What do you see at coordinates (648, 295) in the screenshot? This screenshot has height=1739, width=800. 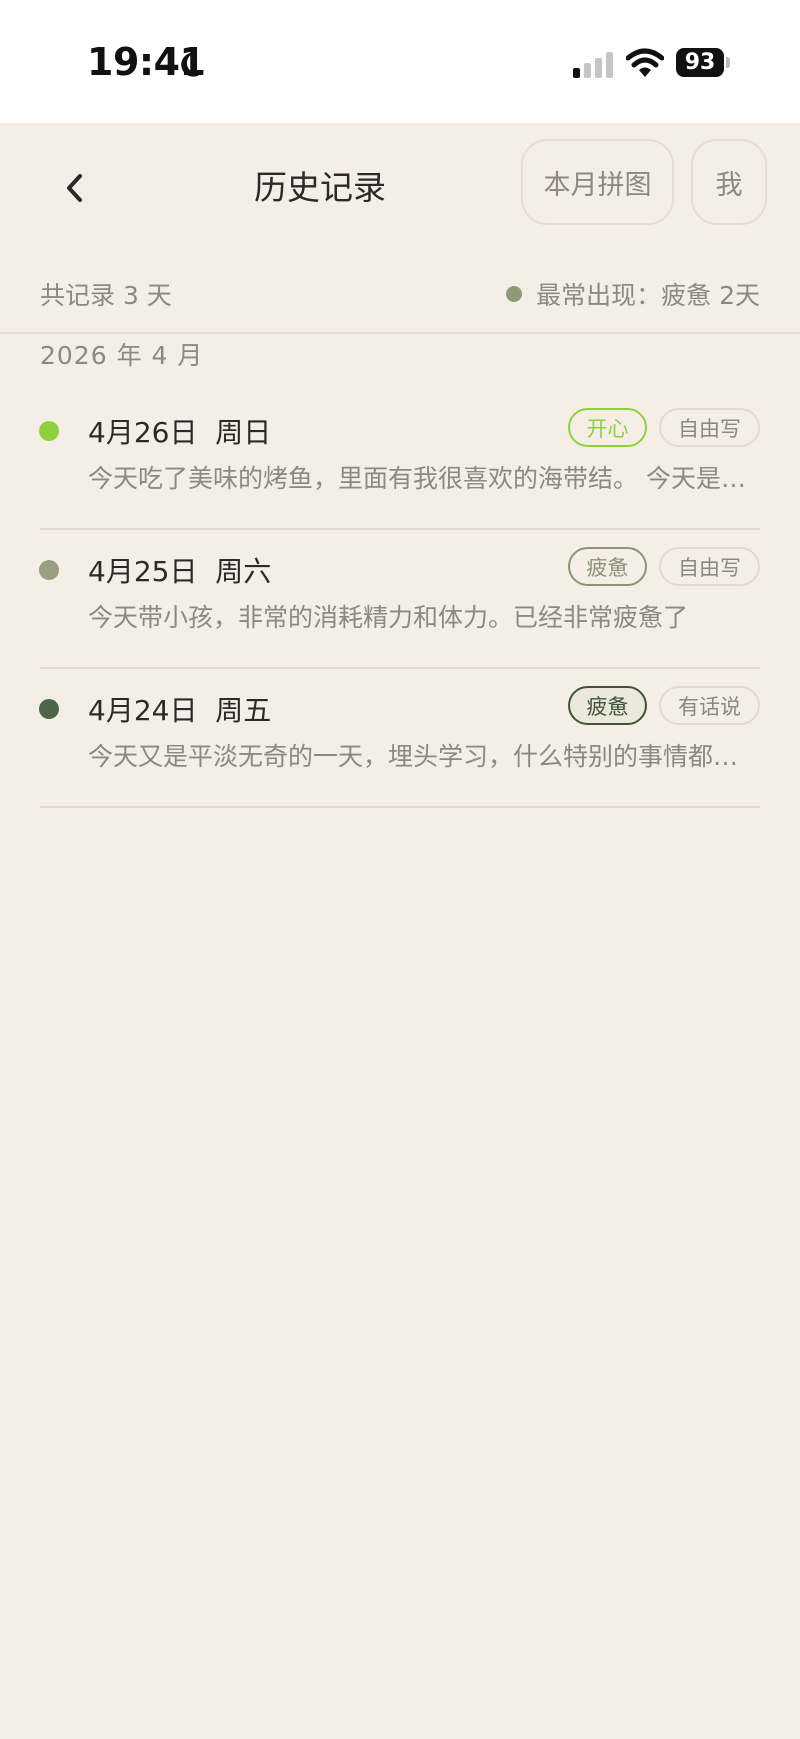 I see `frequent-mood-text: 最常出现：疲惫 2天` at bounding box center [648, 295].